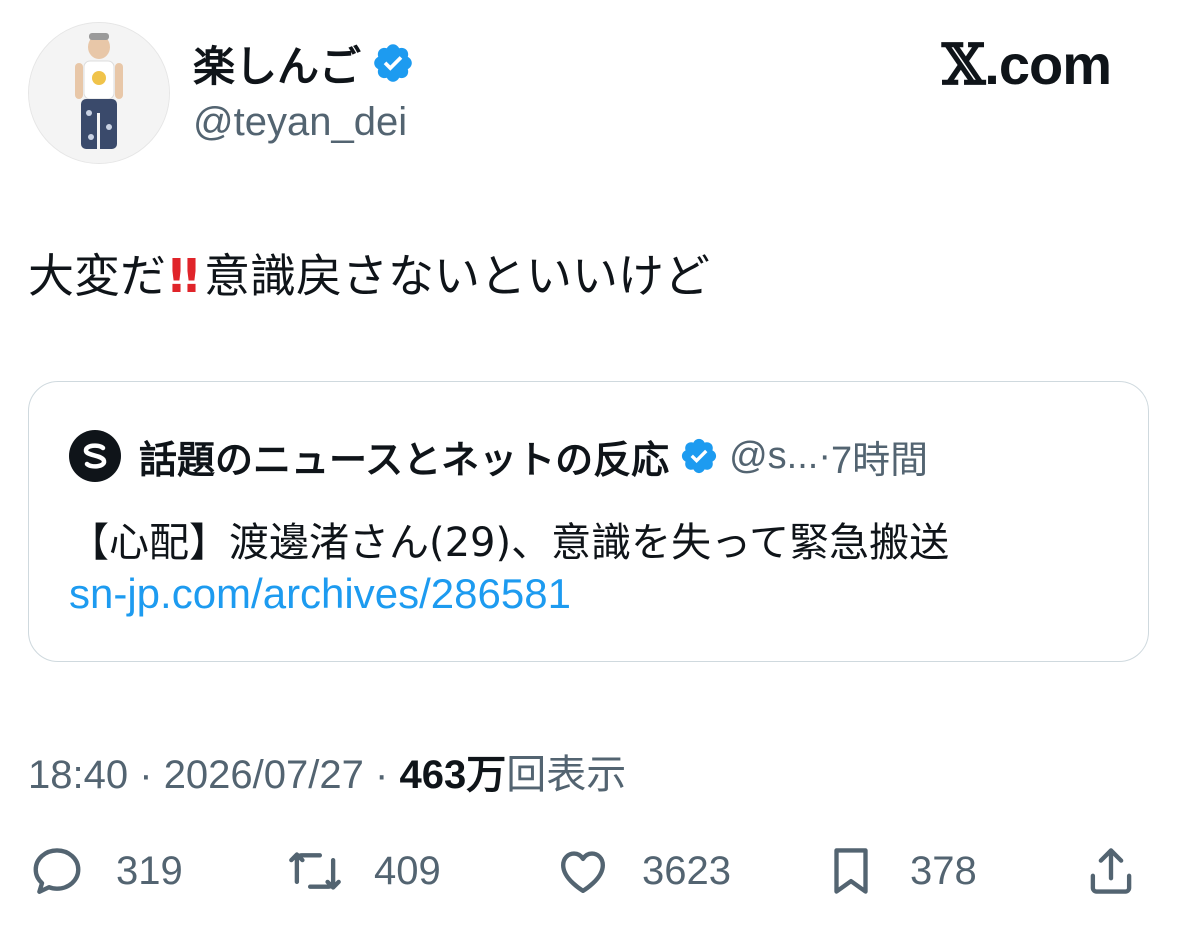 The width and height of the screenshot is (1179, 930). Describe the element at coordinates (963, 65) in the screenshot. I see `x-logo-icon: 𝕏` at that location.